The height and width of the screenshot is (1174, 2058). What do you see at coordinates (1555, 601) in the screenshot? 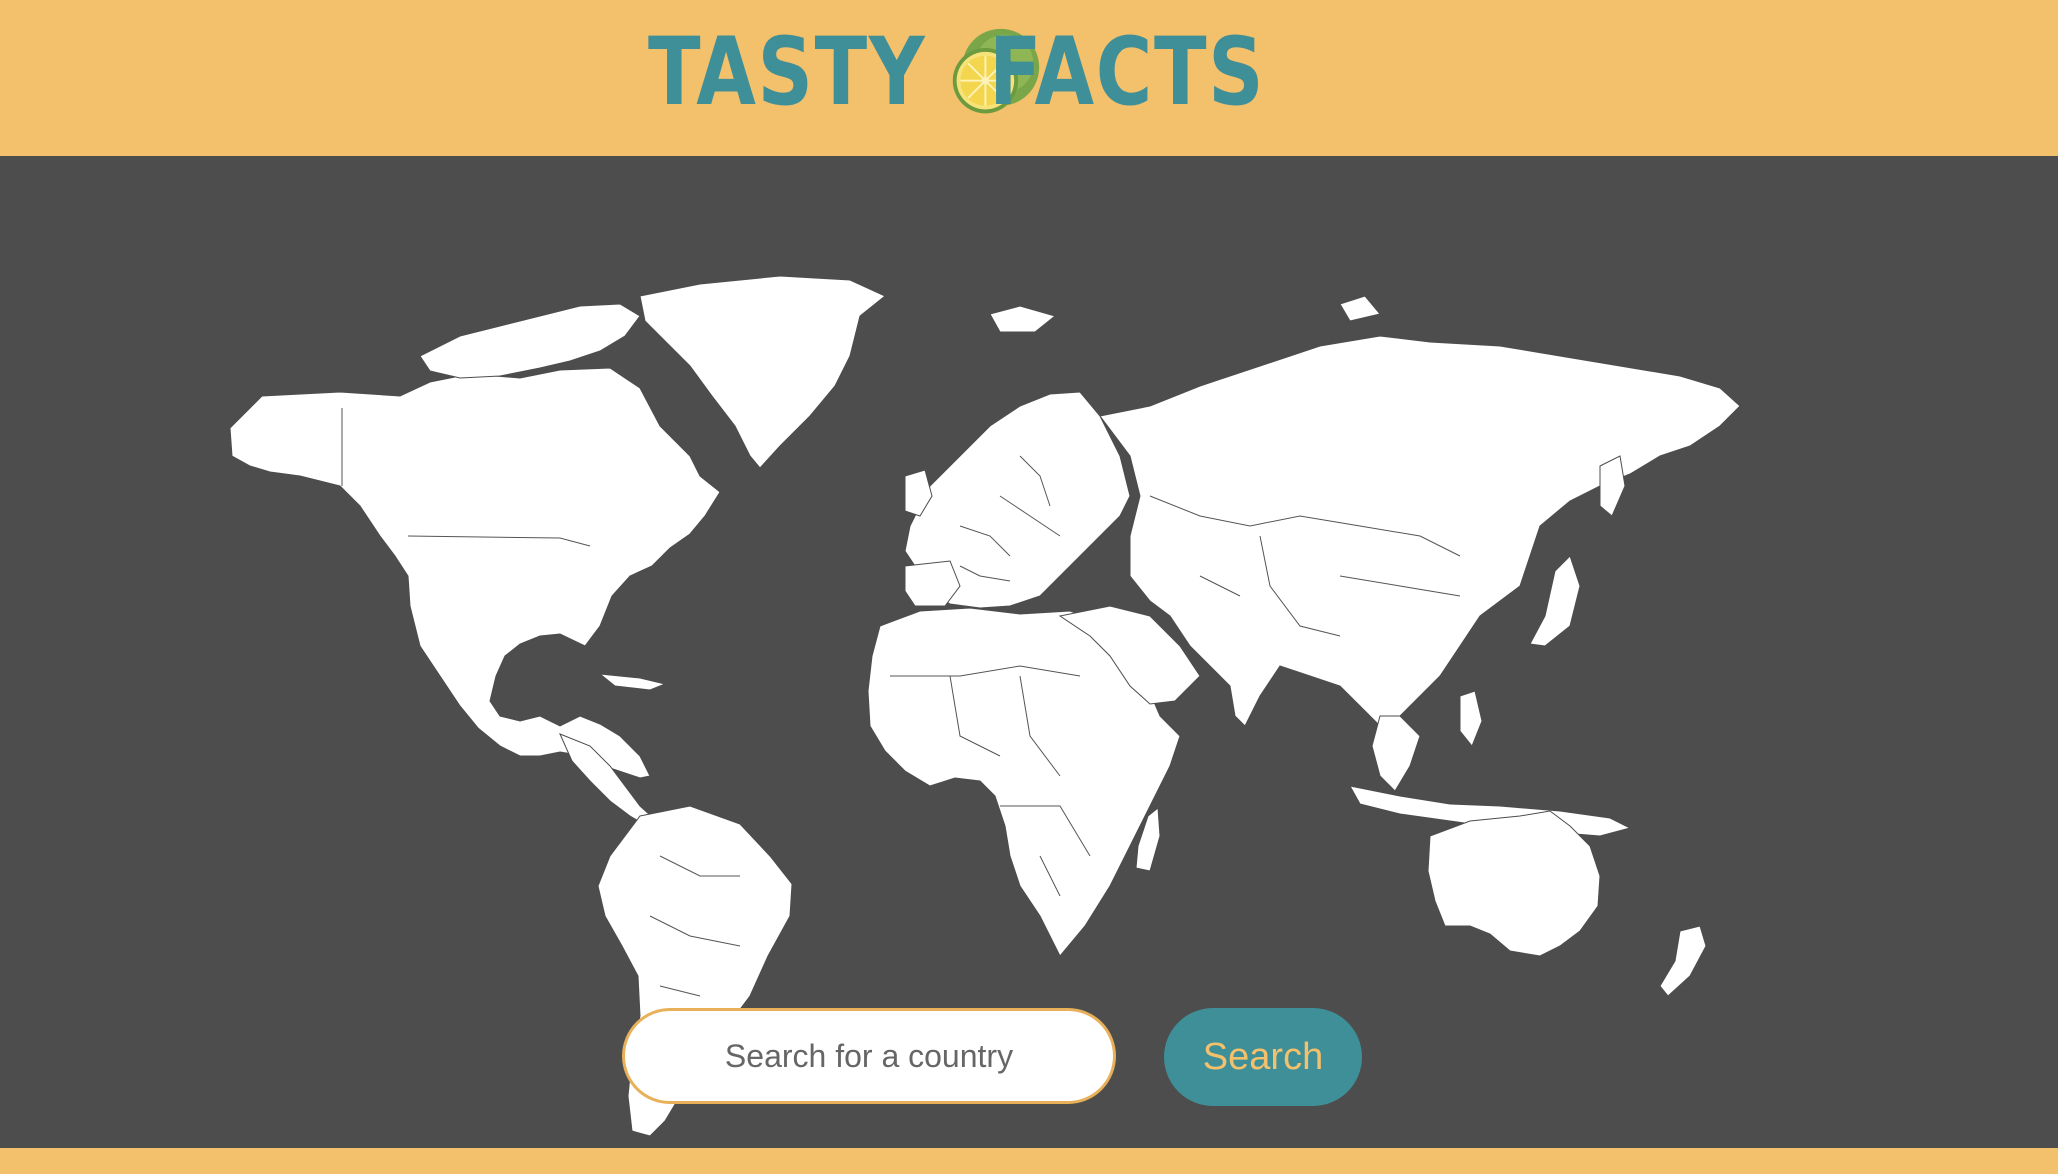
I see `japan` at bounding box center [1555, 601].